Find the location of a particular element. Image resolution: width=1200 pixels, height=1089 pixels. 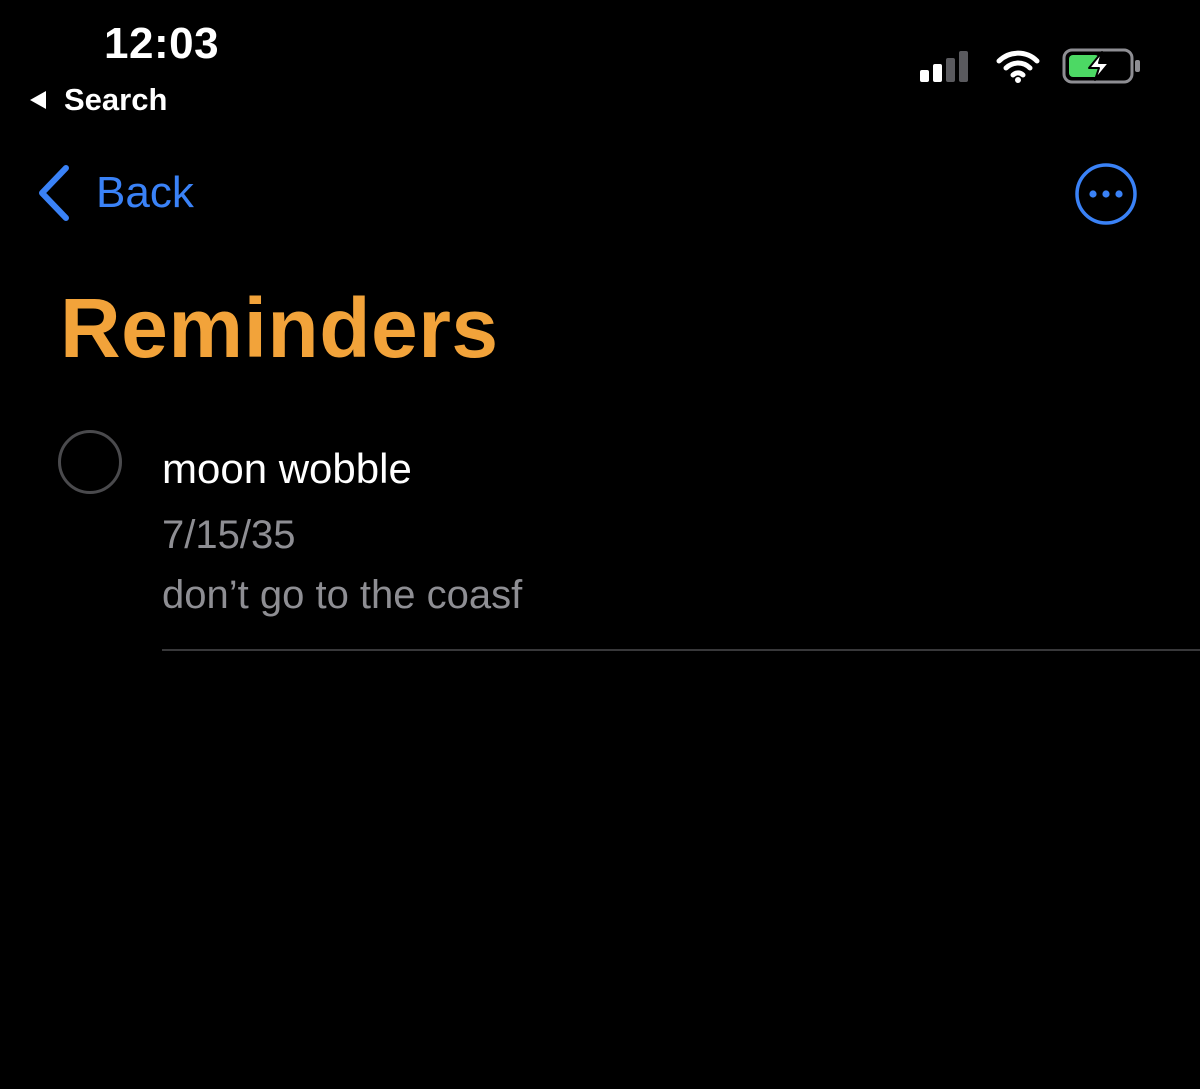

return-to-app-button: Search is located at coordinates (98, 100).